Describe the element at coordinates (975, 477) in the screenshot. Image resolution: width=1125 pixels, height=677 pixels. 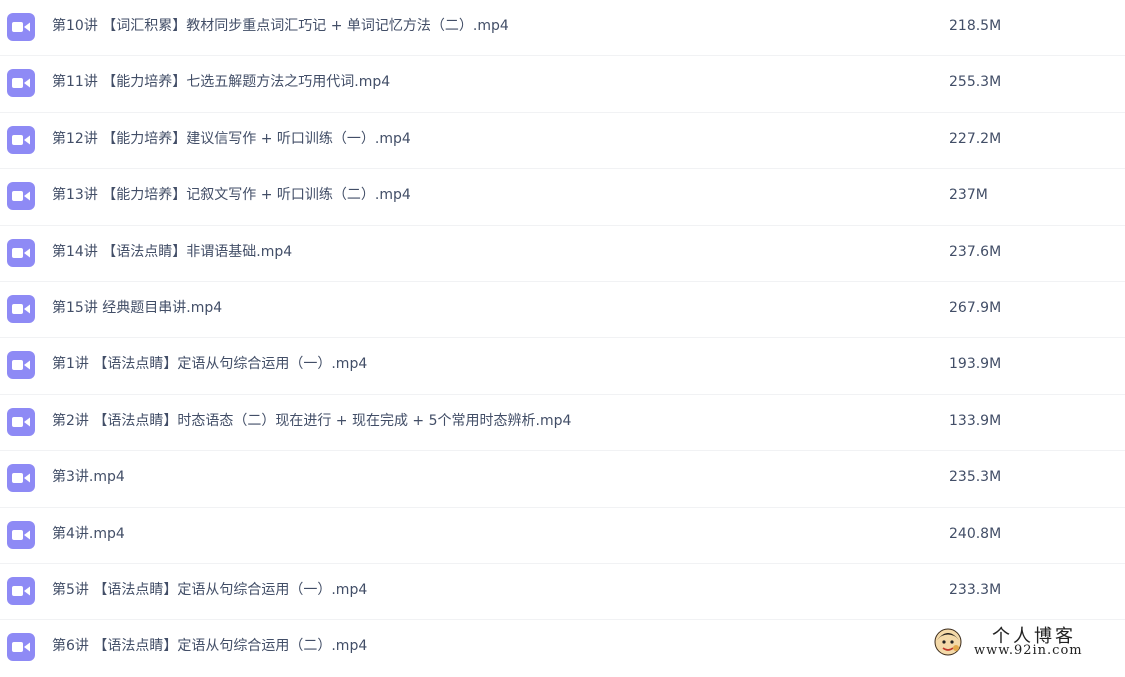
I see `file-size: 235.3M` at that location.